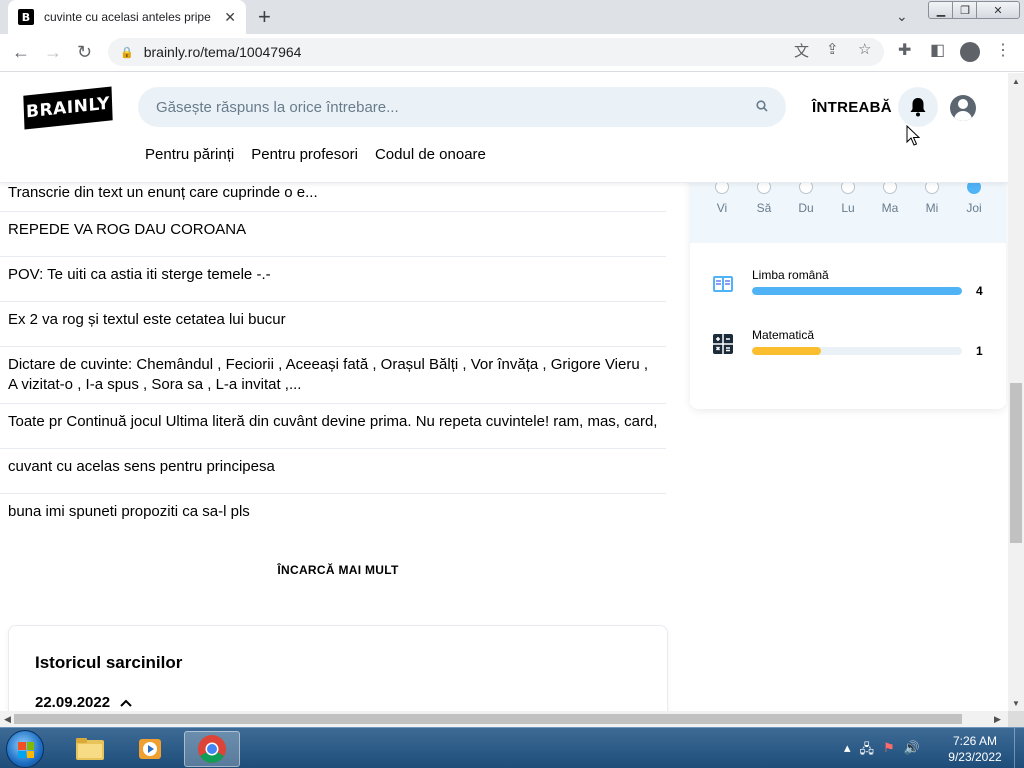 The image size is (1024, 768). I want to click on tab-close-icon: ✕, so click(230, 17).